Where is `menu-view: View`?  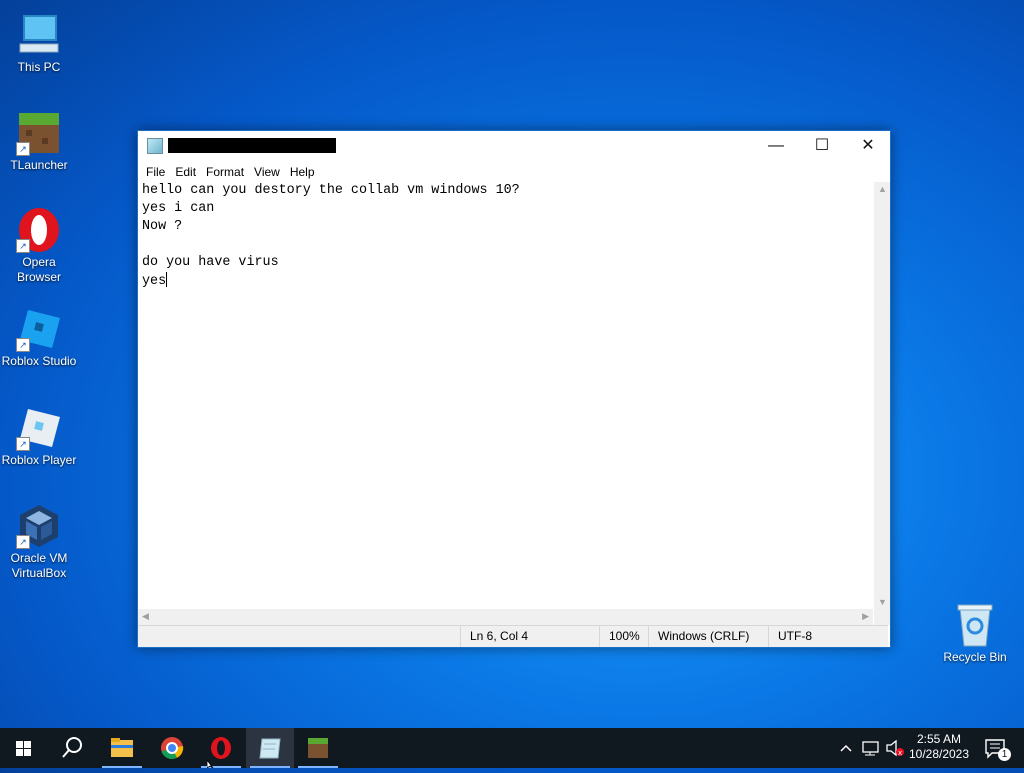
menu-view: View is located at coordinates (267, 172).